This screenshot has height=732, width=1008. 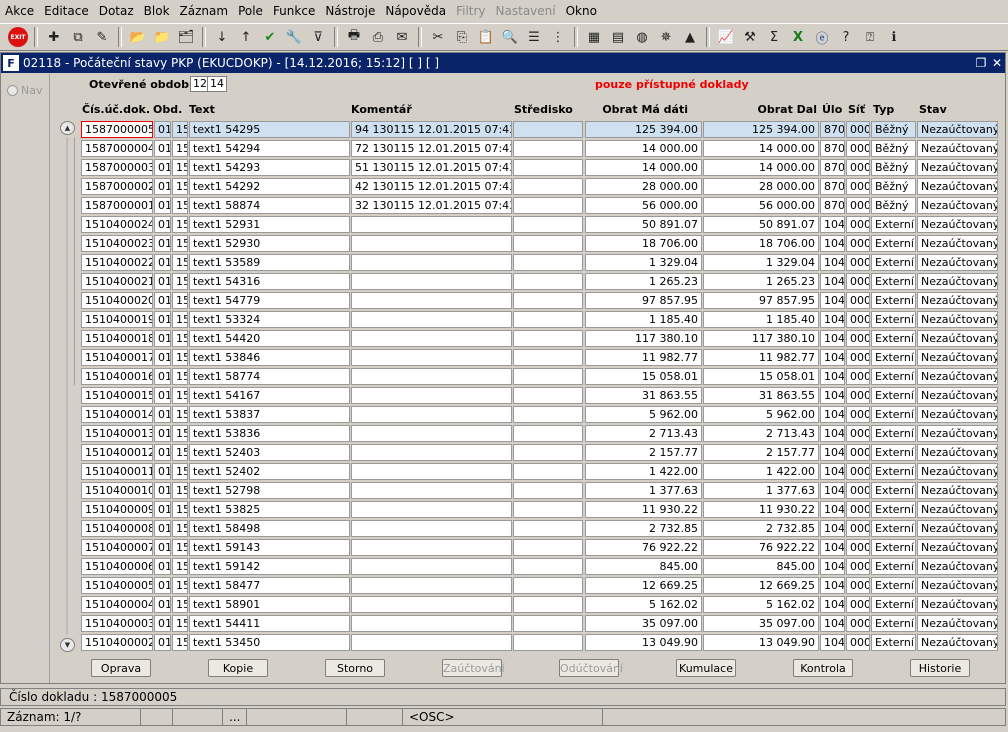 What do you see at coordinates (269, 224) in the screenshot?
I see `cell-text: text1 52931` at bounding box center [269, 224].